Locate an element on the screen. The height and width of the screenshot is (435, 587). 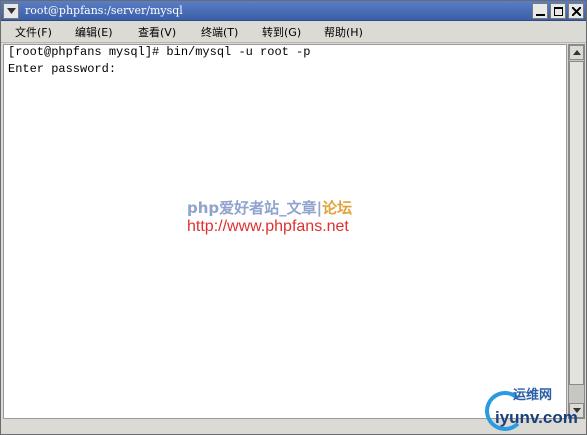
menu-help: 帮助(H) is located at coordinates (343, 32).